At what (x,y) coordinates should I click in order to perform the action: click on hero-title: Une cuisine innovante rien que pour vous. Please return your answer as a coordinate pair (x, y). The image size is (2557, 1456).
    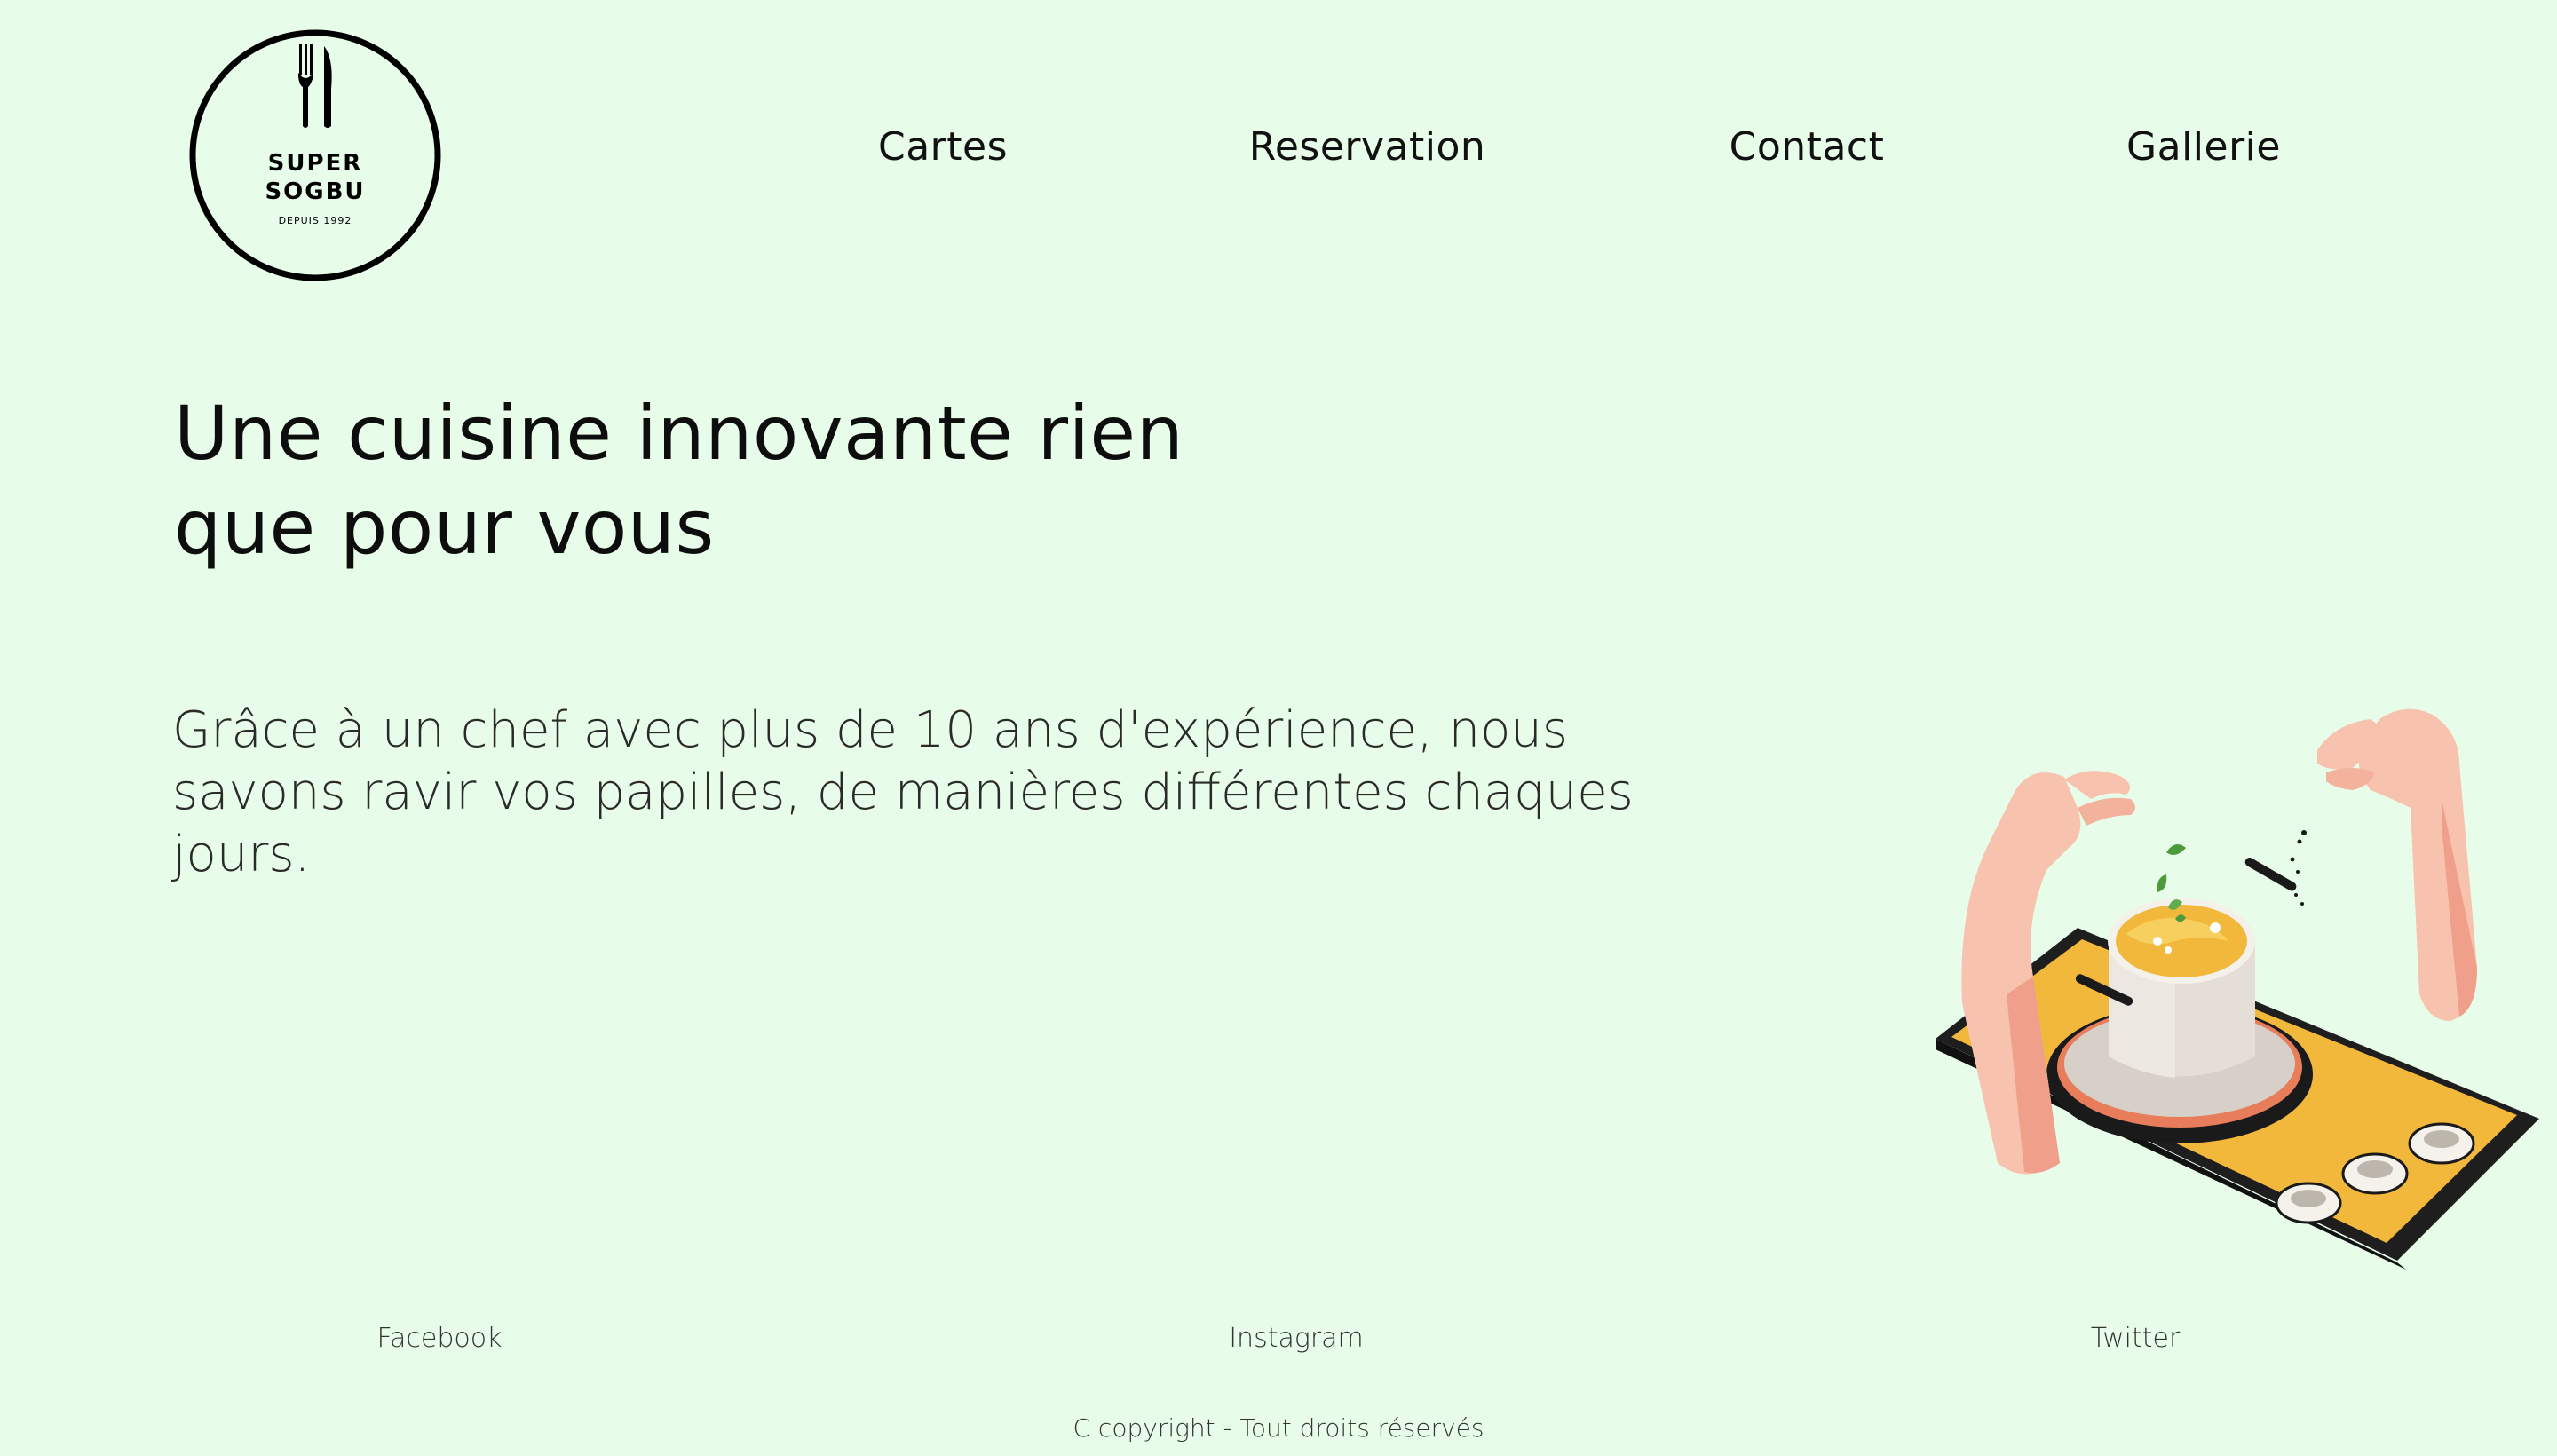
    Looking at the image, I should click on (751, 480).